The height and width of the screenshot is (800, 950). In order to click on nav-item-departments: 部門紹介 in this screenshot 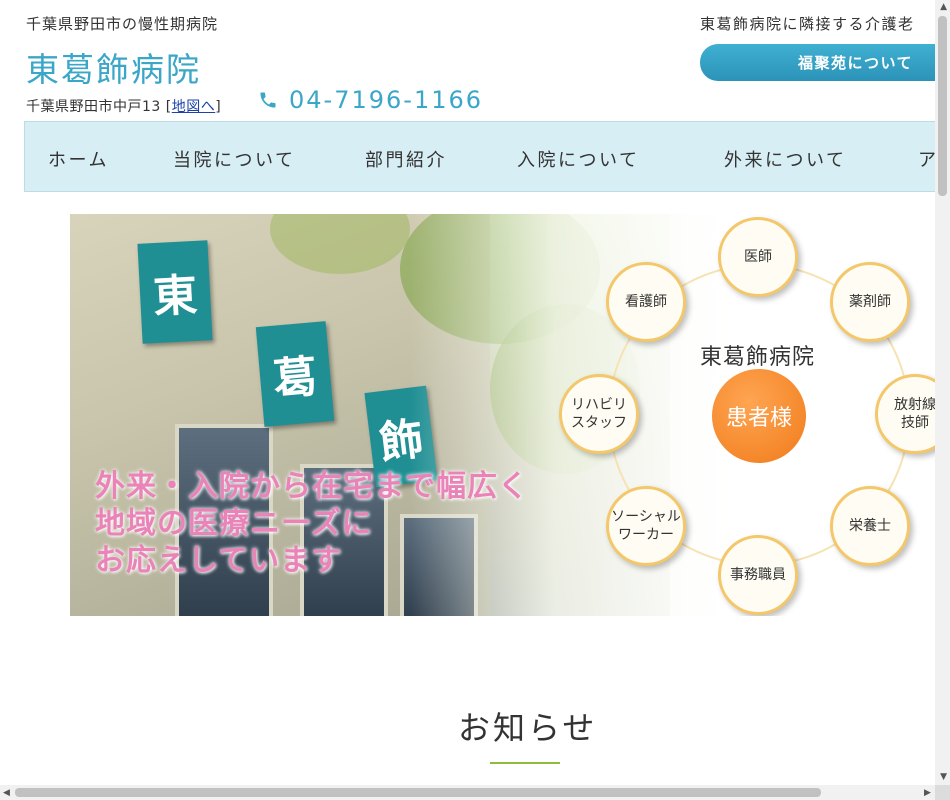, I will do `click(406, 159)`.